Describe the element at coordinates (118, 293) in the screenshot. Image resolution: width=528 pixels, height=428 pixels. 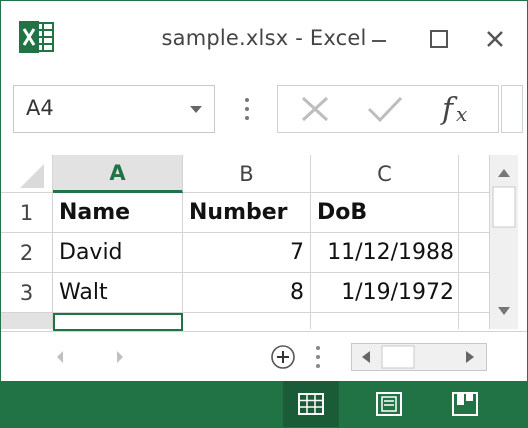
I see `cell-a3: Walt` at that location.